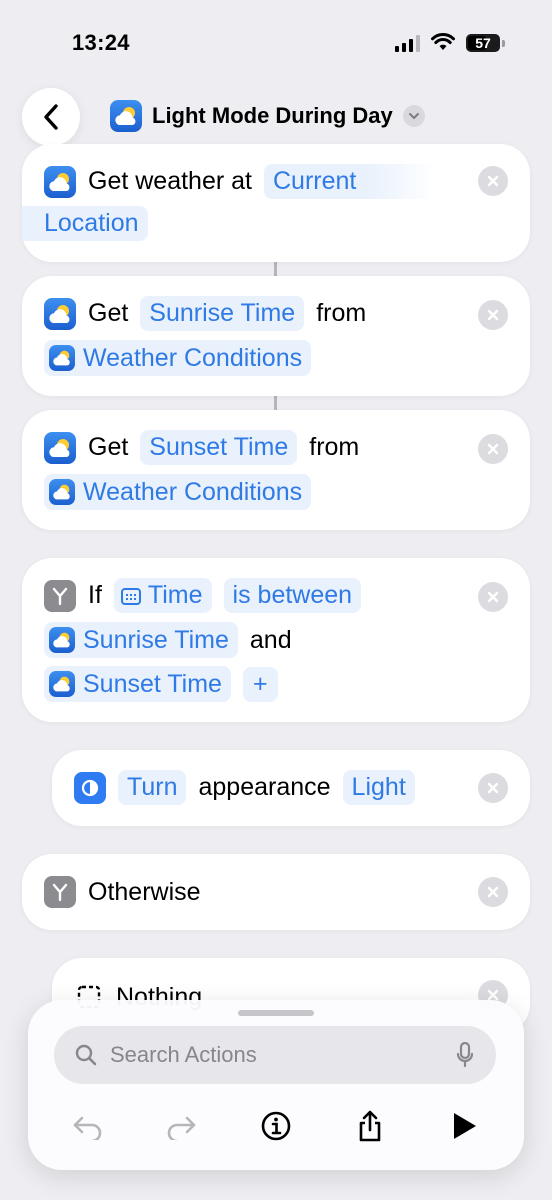  I want to click on undo-button, so click(88, 1126).